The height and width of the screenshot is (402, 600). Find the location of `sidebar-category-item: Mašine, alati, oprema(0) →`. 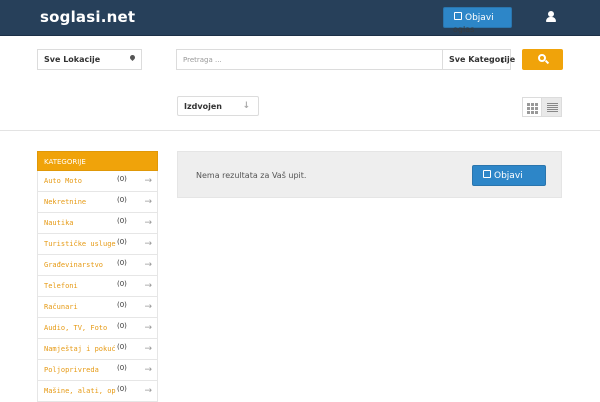

sidebar-category-item: Mašine, alati, oprema(0) → is located at coordinates (97, 391).